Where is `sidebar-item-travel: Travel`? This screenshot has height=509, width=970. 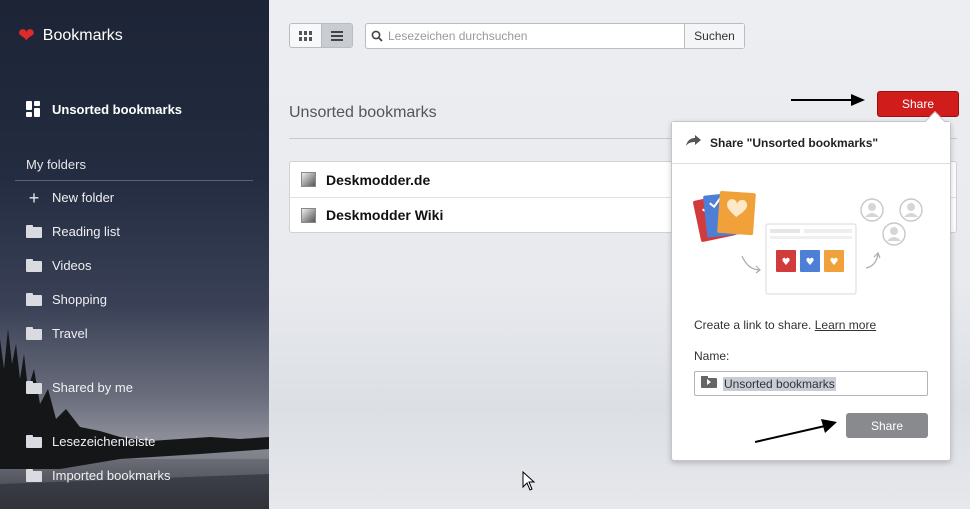
sidebar-item-travel: Travel is located at coordinates (57, 333).